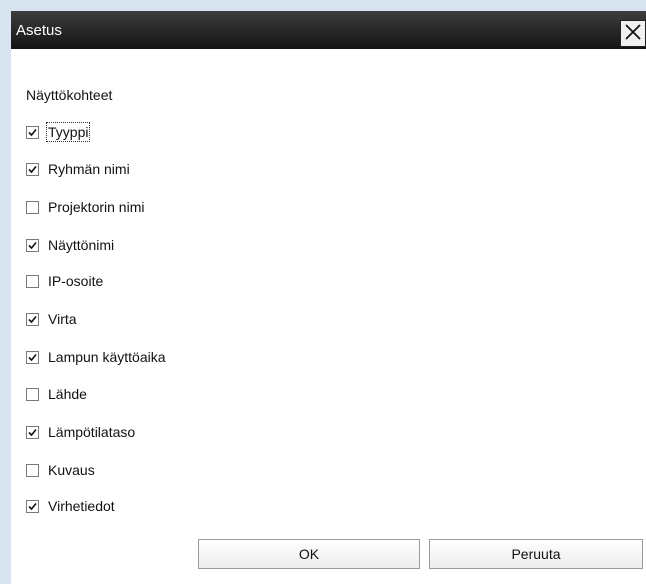 The height and width of the screenshot is (584, 646). I want to click on section-label: Näyttökohteet, so click(69, 95).